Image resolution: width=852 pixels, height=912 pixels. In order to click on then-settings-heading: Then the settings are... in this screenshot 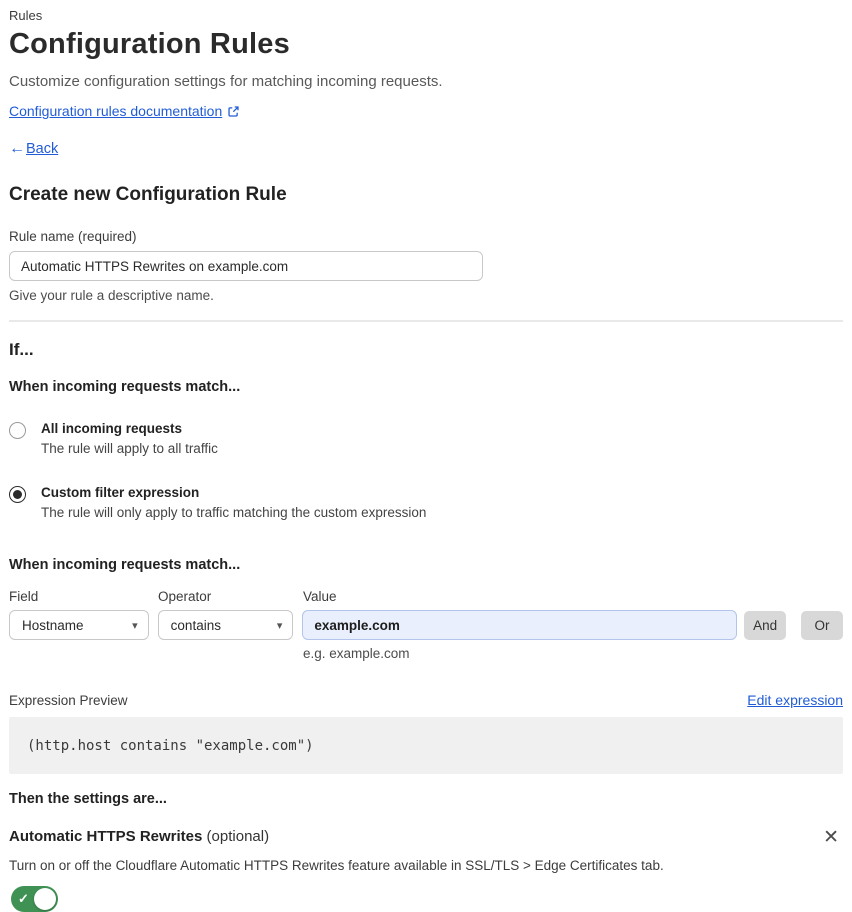, I will do `click(88, 799)`.